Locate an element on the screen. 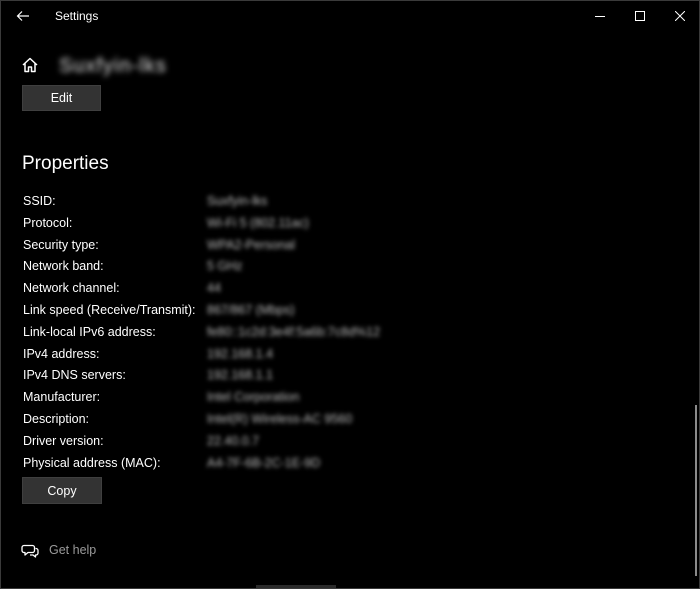  edit-button: Edit is located at coordinates (61, 98).